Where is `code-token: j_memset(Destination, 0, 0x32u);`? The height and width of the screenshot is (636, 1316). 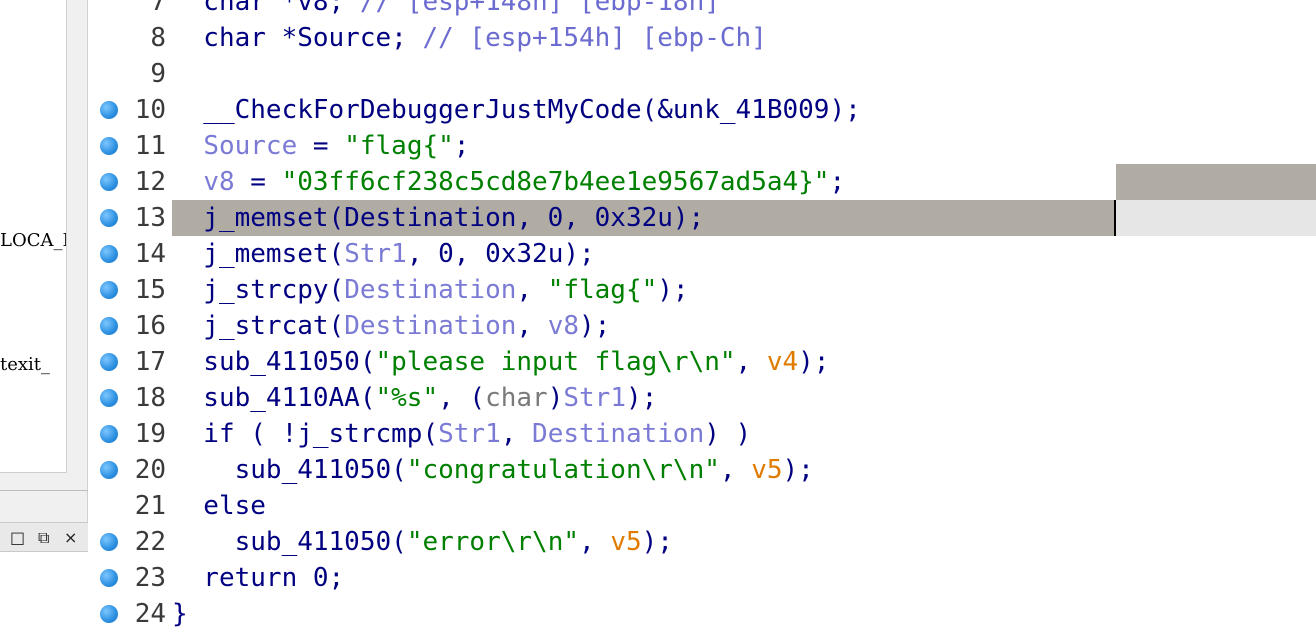 code-token: j_memset(Destination, 0, 0x32u); is located at coordinates (438, 218).